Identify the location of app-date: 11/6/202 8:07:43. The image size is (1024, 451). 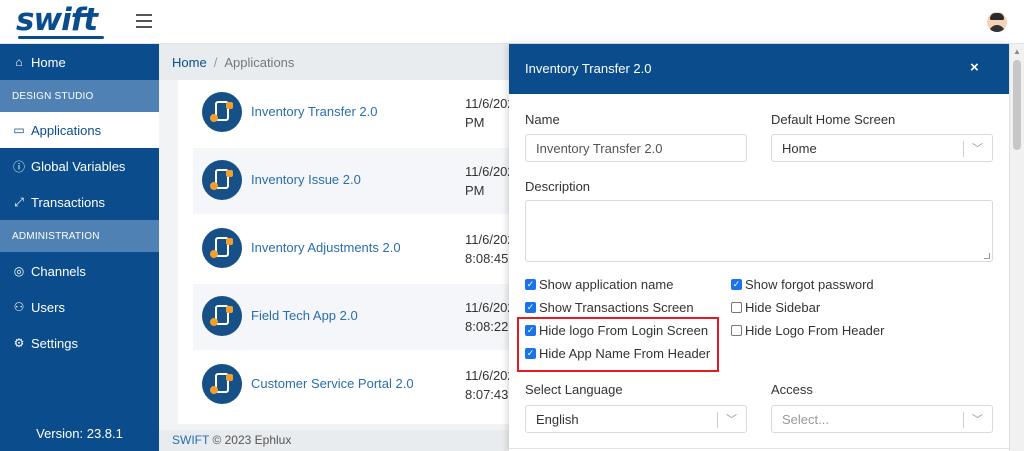
(490, 385).